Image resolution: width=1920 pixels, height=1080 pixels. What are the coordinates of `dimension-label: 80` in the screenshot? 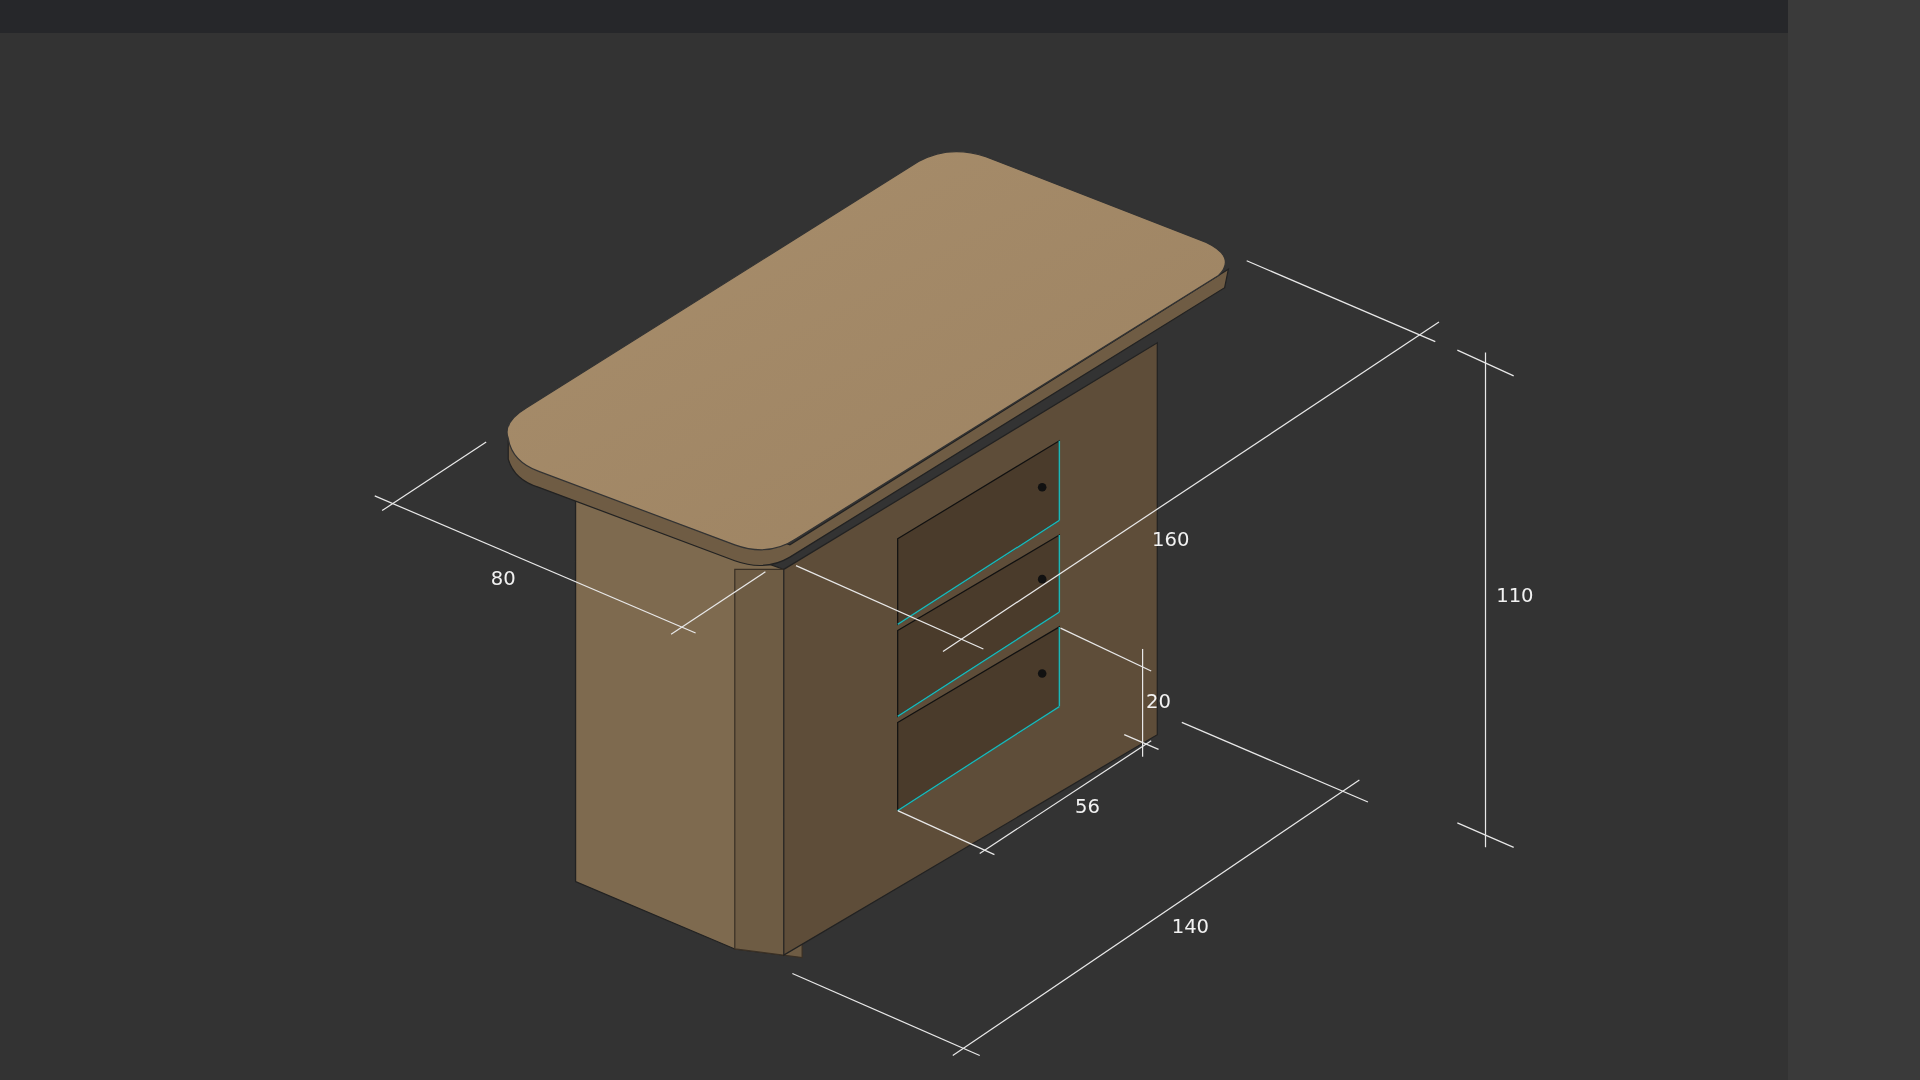 It's located at (503, 579).